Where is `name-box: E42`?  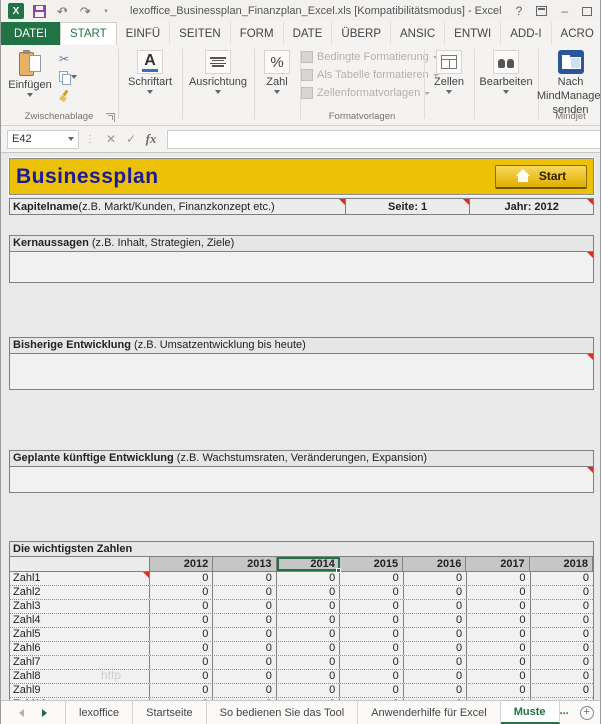 name-box: E42 is located at coordinates (43, 139).